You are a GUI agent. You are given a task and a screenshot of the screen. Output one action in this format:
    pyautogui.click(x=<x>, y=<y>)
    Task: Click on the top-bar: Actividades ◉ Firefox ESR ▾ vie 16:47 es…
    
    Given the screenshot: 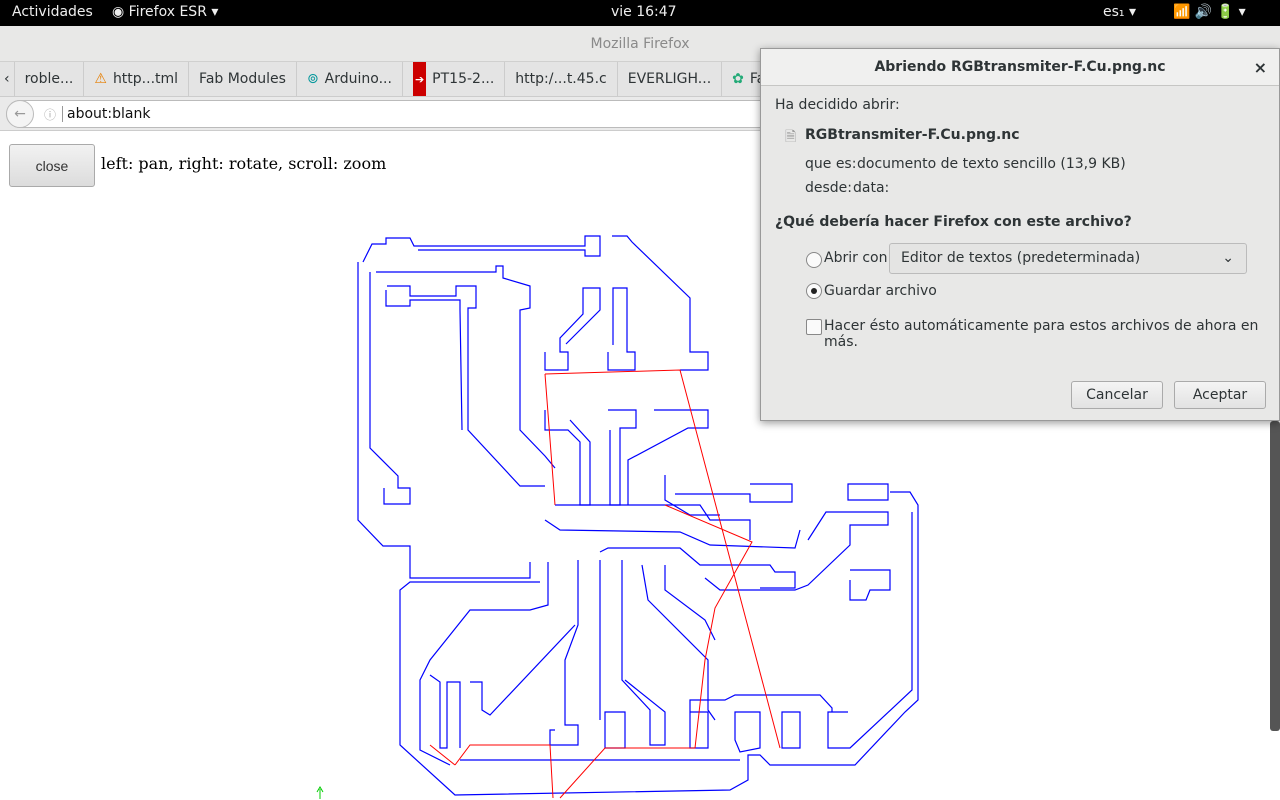 What is the action you would take?
    pyautogui.click(x=640, y=13)
    